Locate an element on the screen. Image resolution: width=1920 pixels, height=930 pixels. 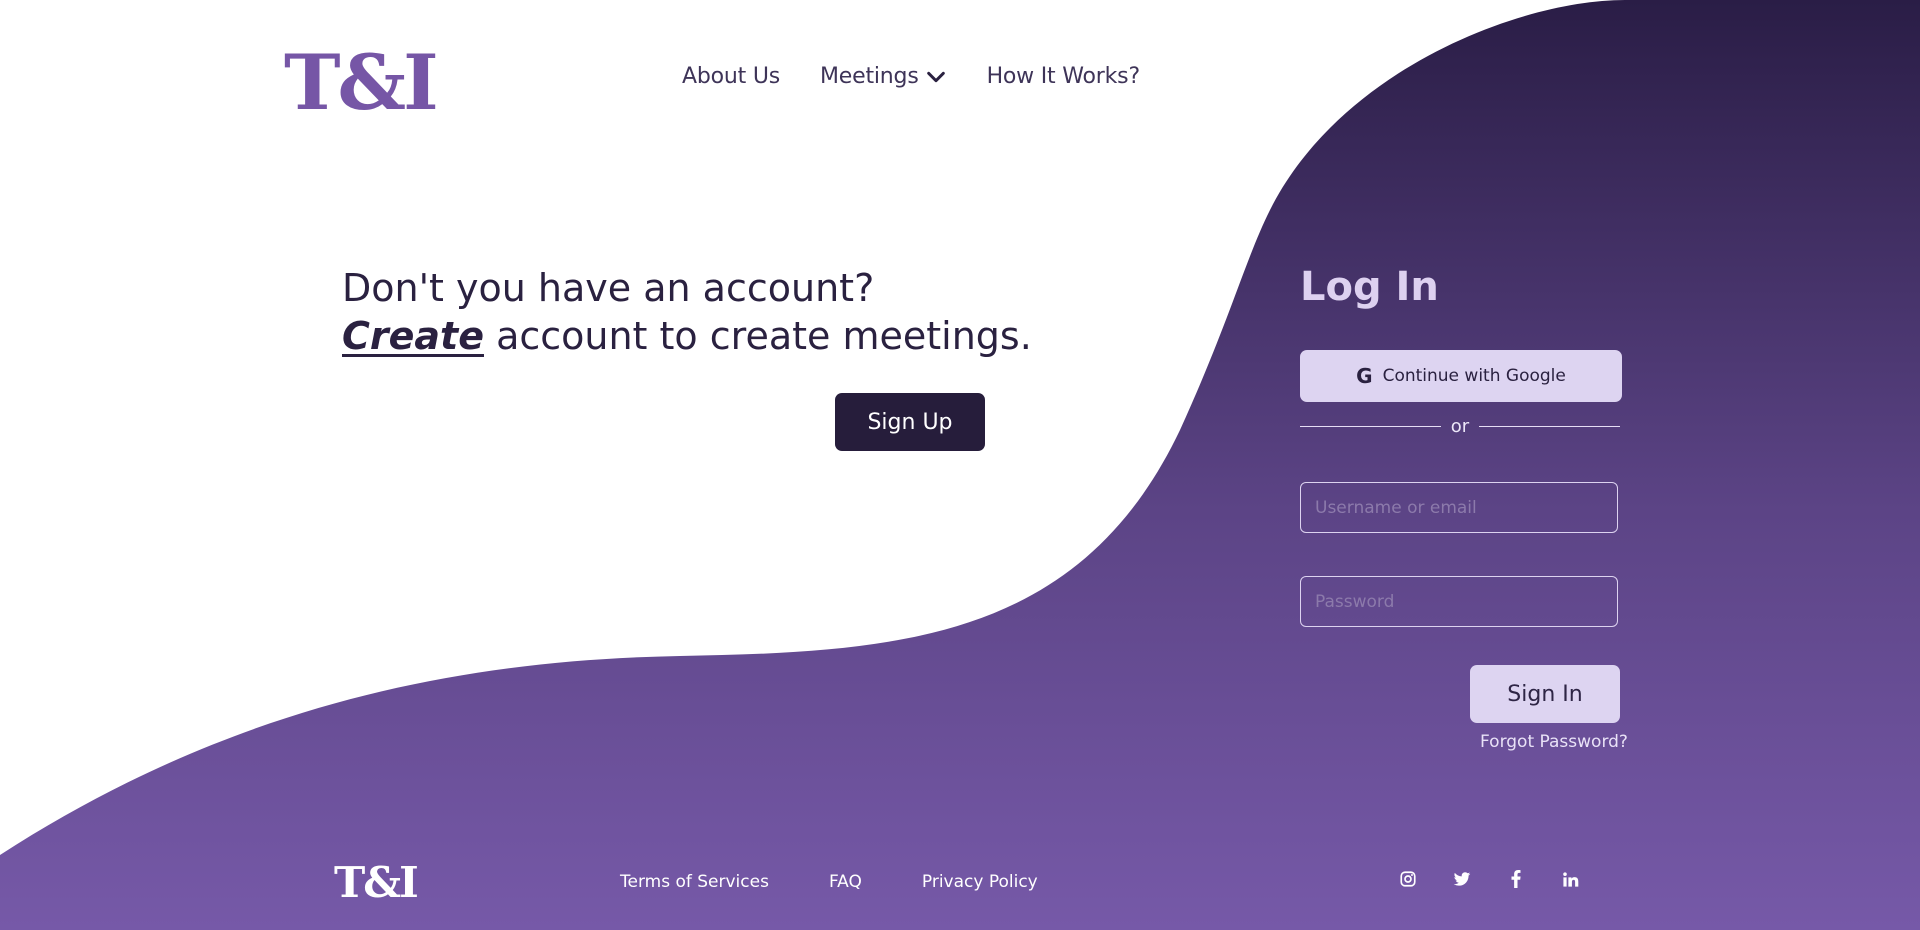
continue-with-google-button: G Continue with Google is located at coordinates (1461, 376).